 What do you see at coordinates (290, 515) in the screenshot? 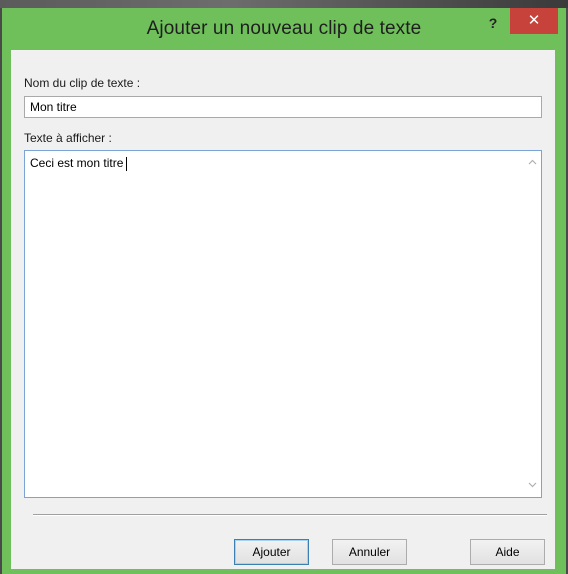
I see `button-separator` at bounding box center [290, 515].